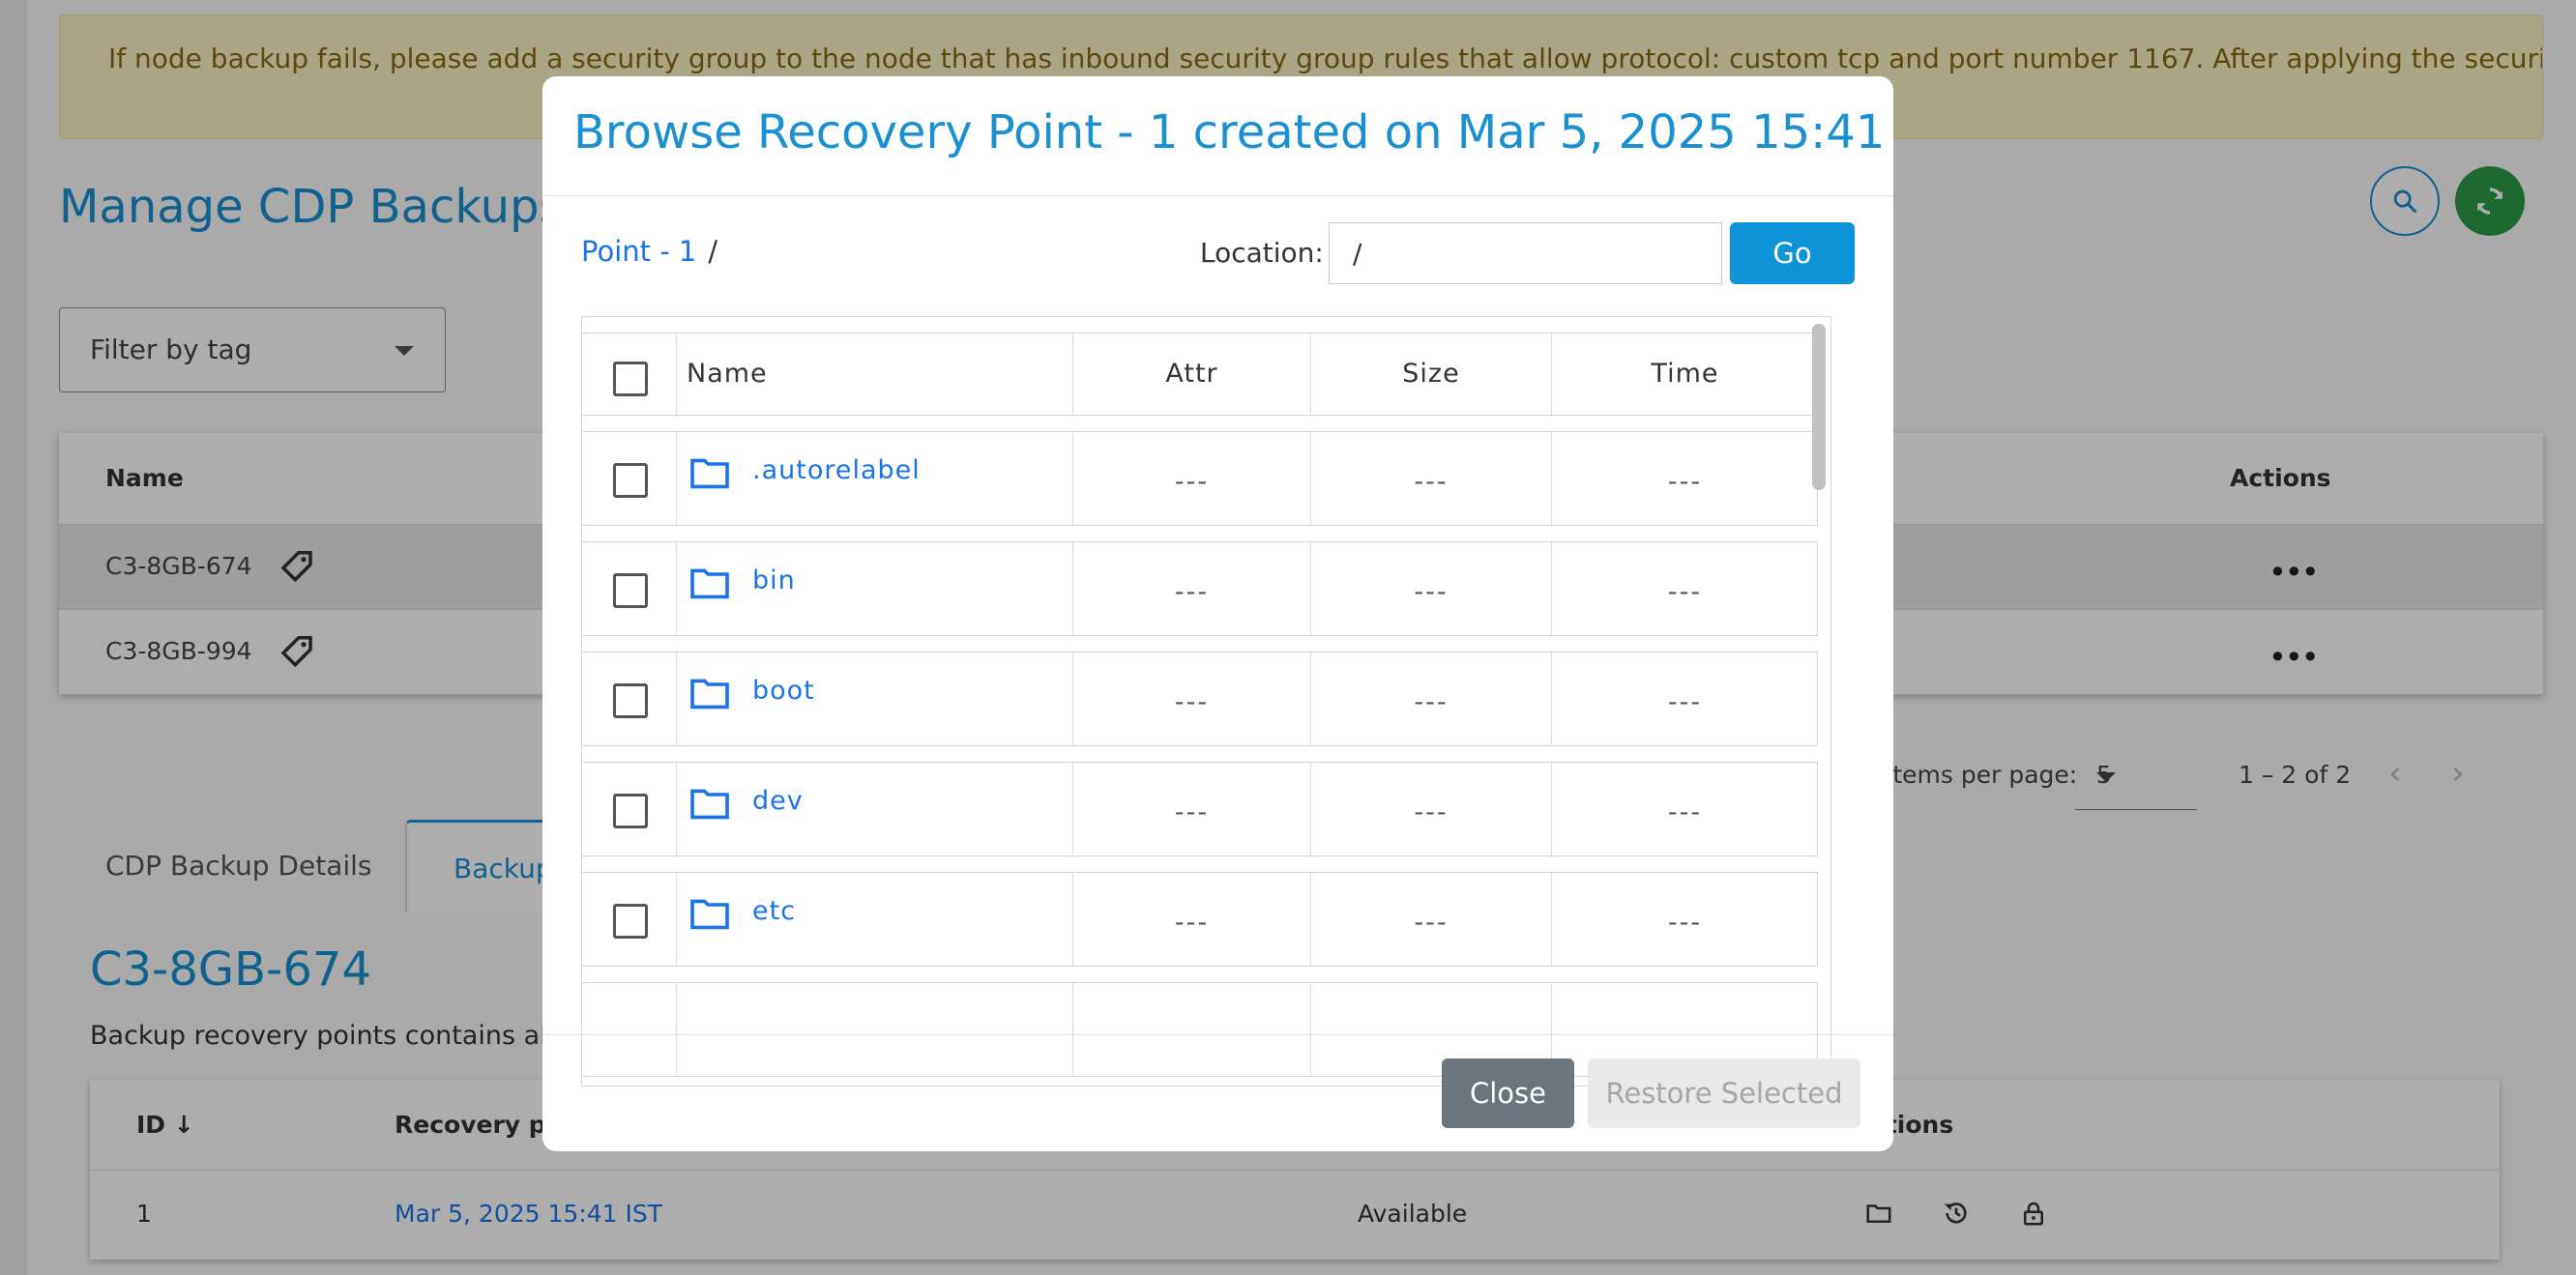  I want to click on restore-selected-button: Restore Selected, so click(1724, 1093).